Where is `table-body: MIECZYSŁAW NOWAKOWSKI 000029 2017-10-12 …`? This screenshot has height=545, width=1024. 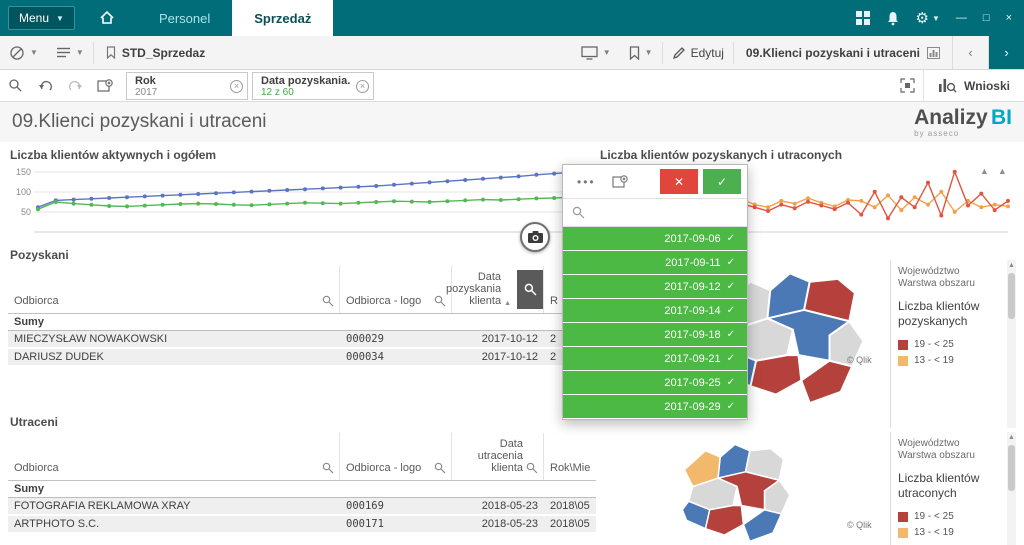 table-body: MIECZYSŁAW NOWAKOWSKI 000029 2017-10-12 … is located at coordinates (302, 349).